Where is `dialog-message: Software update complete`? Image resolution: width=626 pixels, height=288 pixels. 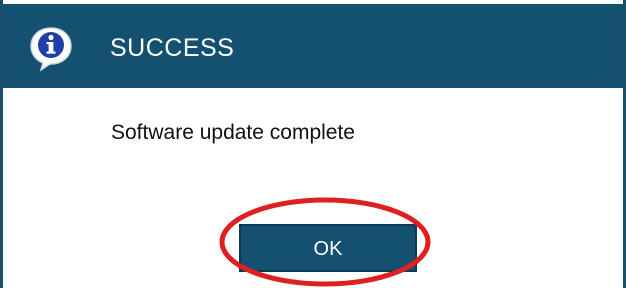
dialog-message: Software update complete is located at coordinates (233, 132).